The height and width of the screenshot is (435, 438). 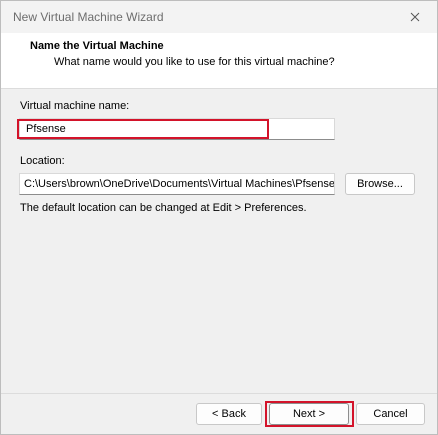 What do you see at coordinates (309, 414) in the screenshot?
I see `highlight-box-next` at bounding box center [309, 414].